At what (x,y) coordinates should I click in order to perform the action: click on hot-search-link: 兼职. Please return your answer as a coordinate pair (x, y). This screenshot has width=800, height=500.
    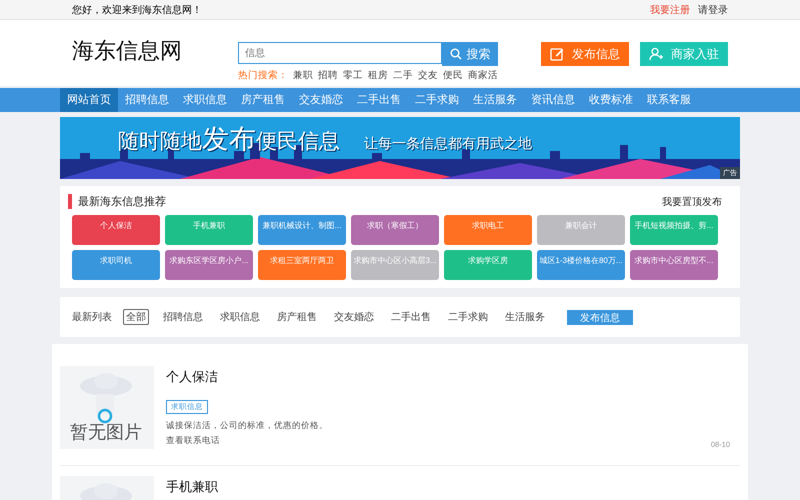
    Looking at the image, I should click on (303, 75).